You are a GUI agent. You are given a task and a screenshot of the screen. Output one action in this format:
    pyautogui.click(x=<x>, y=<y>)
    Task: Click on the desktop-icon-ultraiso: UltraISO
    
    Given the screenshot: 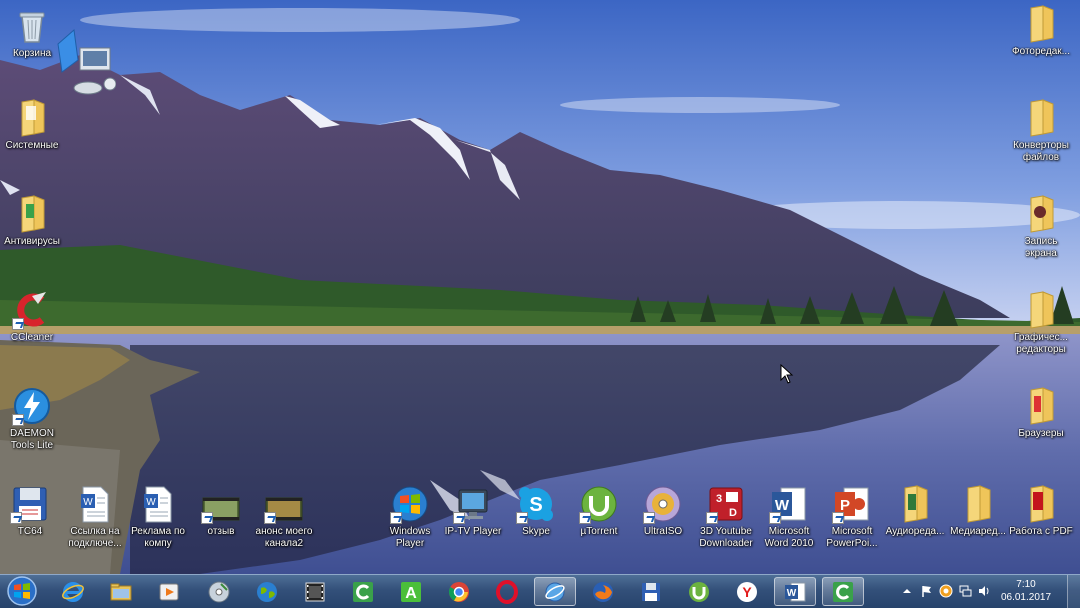 What is the action you would take?
    pyautogui.click(x=663, y=521)
    